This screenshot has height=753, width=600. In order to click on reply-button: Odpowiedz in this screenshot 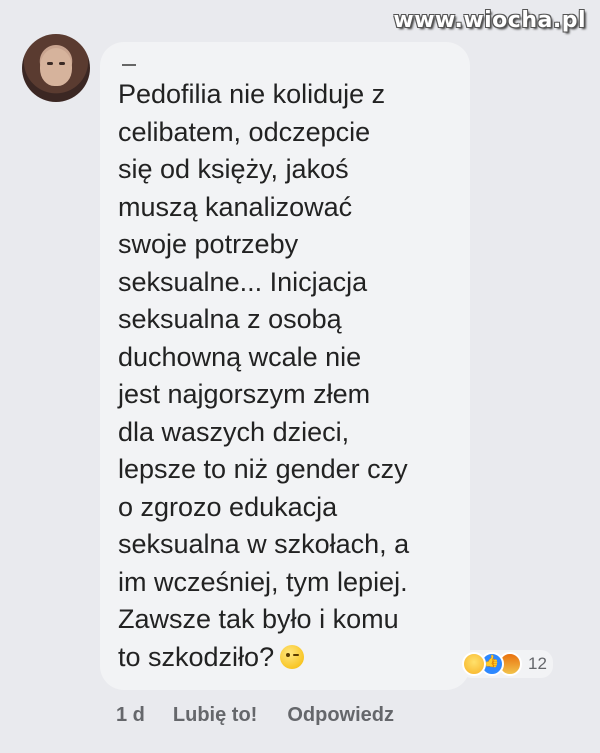, I will do `click(340, 715)`.